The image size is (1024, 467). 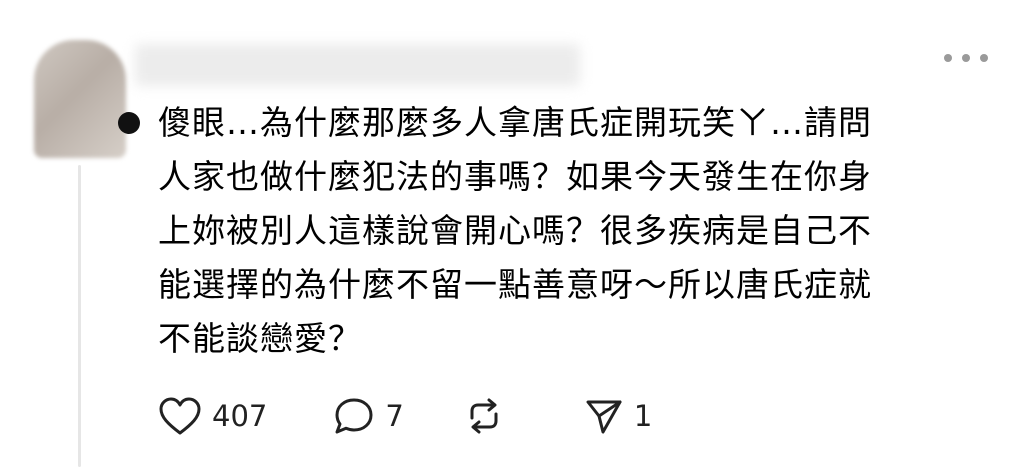 I want to click on more-options-icon, so click(x=966, y=58).